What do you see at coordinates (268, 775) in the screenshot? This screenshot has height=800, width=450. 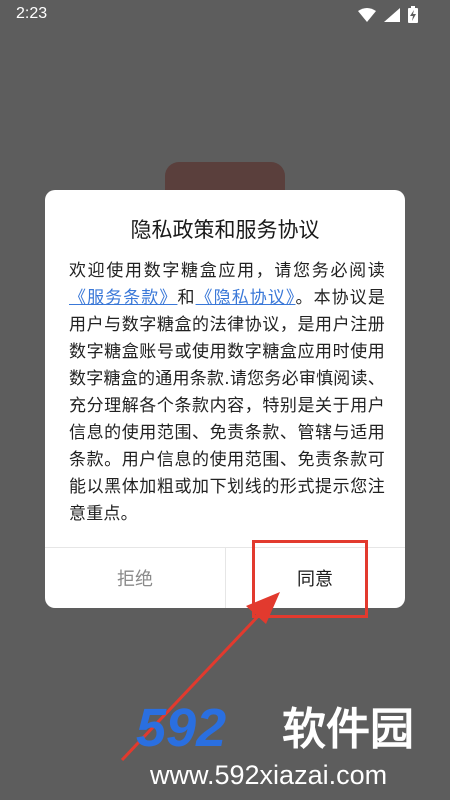 I see `watermark-url: www.592xiazai.com` at bounding box center [268, 775].